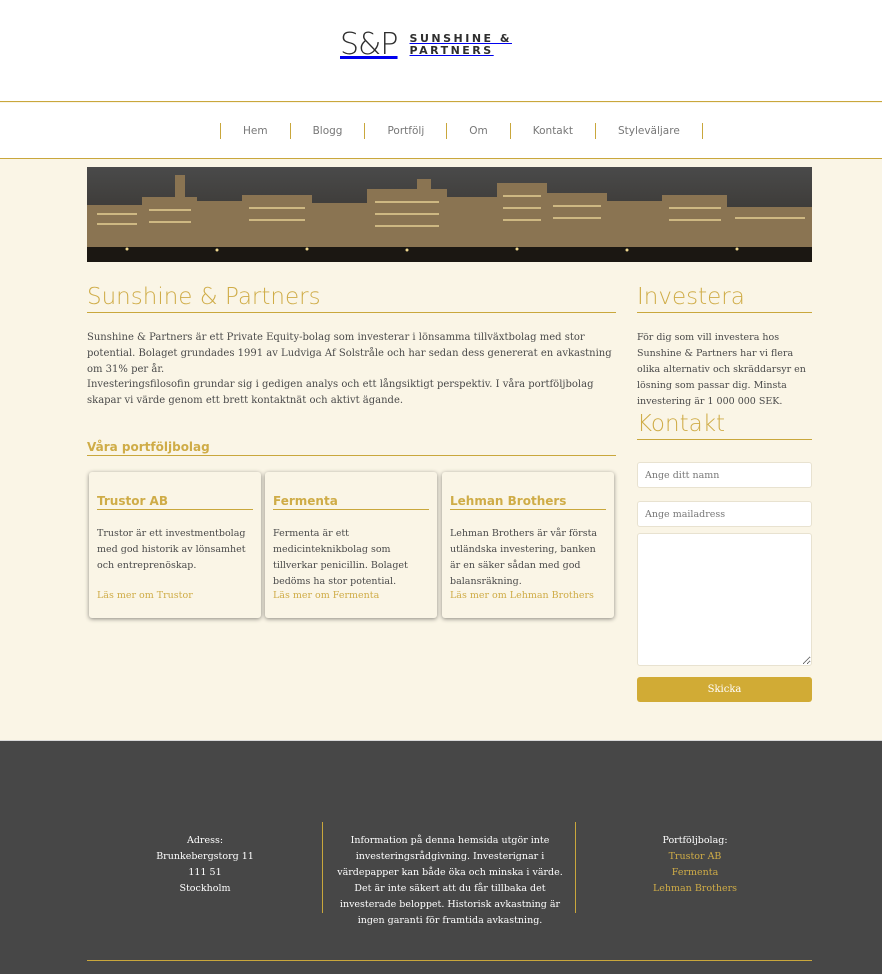 This screenshot has width=882, height=974. What do you see at coordinates (695, 889) in the screenshot?
I see `footer-link-lehman: Lehman Brothers` at bounding box center [695, 889].